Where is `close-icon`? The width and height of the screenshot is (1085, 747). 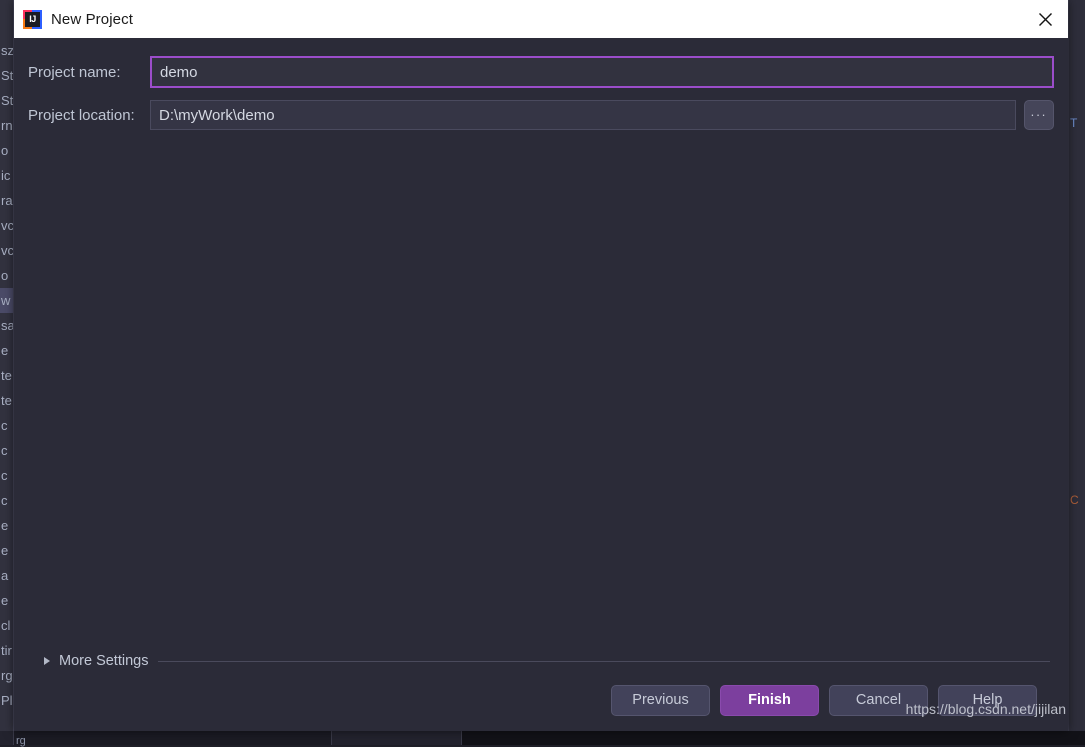
close-icon is located at coordinates (1045, 19).